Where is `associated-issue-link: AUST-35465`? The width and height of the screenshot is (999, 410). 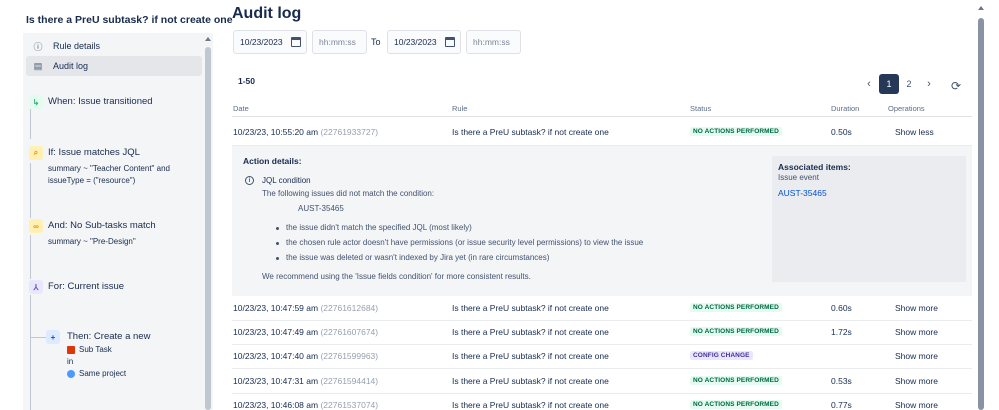 associated-issue-link: AUST-35465 is located at coordinates (802, 193).